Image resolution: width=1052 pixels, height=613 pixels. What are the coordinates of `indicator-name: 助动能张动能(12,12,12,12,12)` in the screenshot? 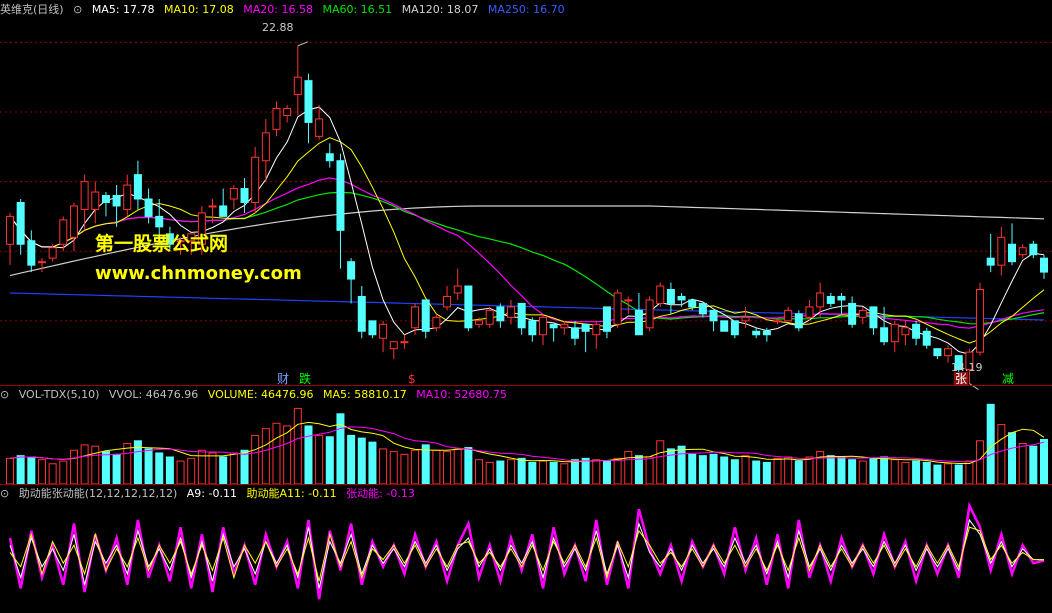 It's located at (98, 493).